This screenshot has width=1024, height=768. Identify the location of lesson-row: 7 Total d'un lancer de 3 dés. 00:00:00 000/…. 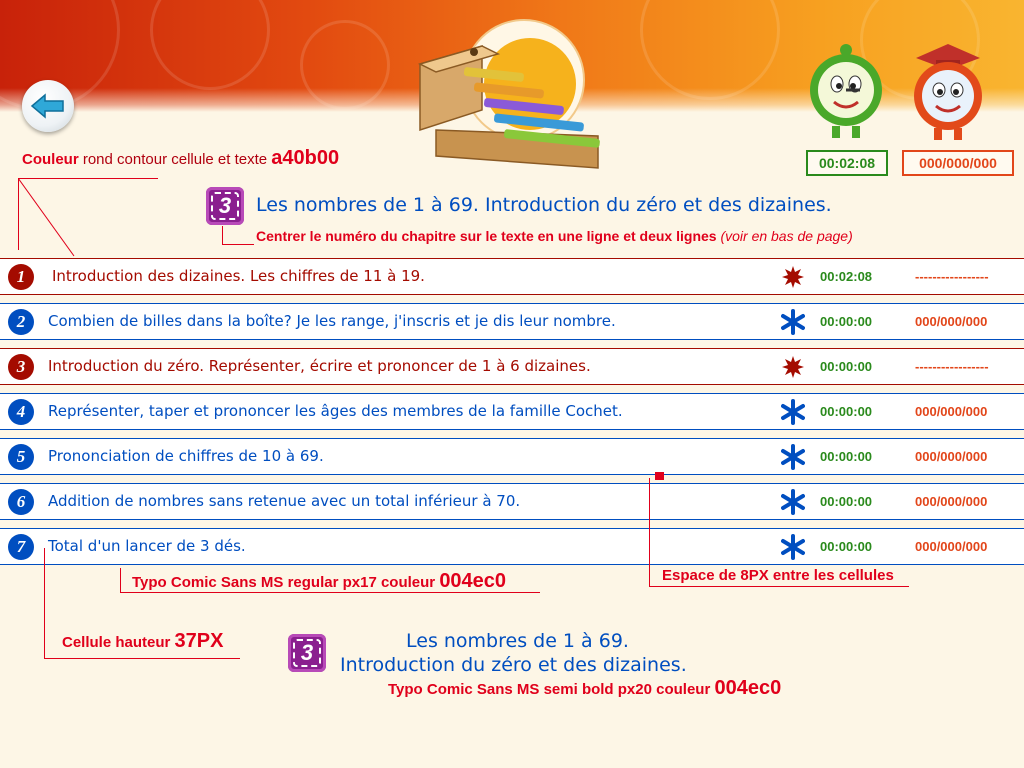
(512, 546).